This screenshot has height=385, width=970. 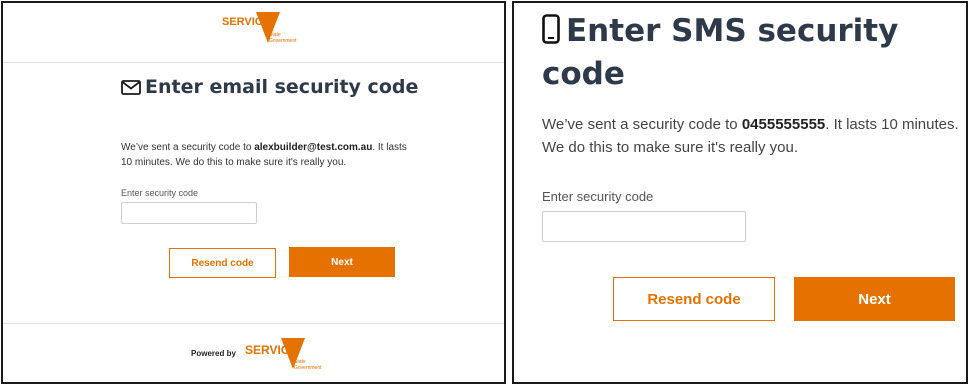 I want to click on footer-logo-word: SERVICE, so click(x=271, y=350).